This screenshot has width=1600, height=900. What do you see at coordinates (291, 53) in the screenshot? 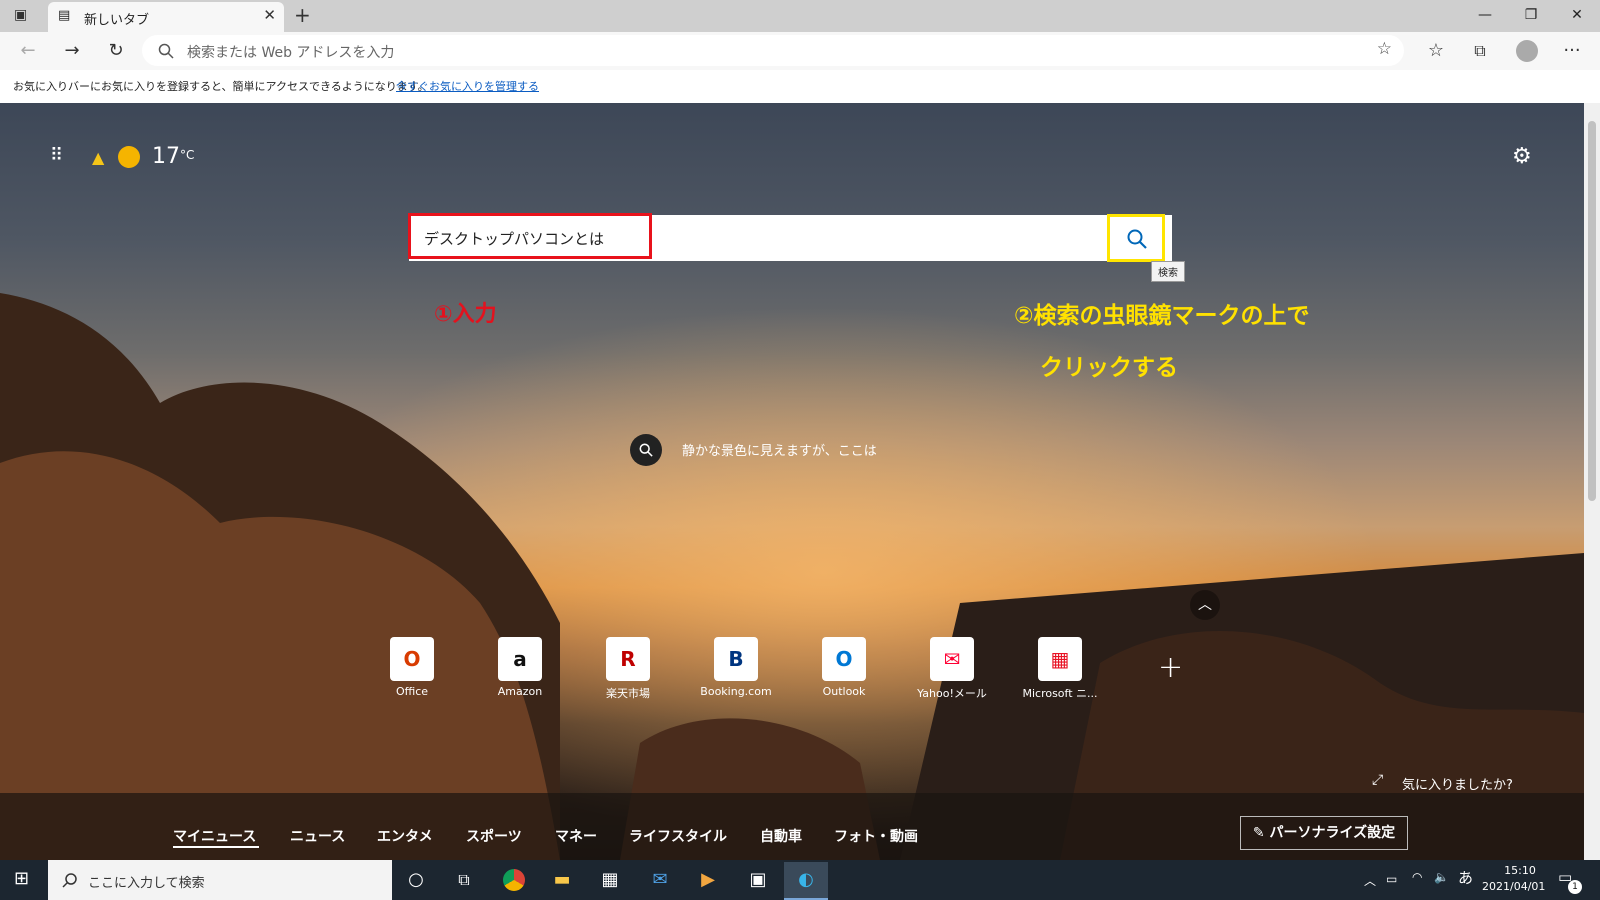
I see `address-placeholder: 検索または Web アドレスを入力` at bounding box center [291, 53].